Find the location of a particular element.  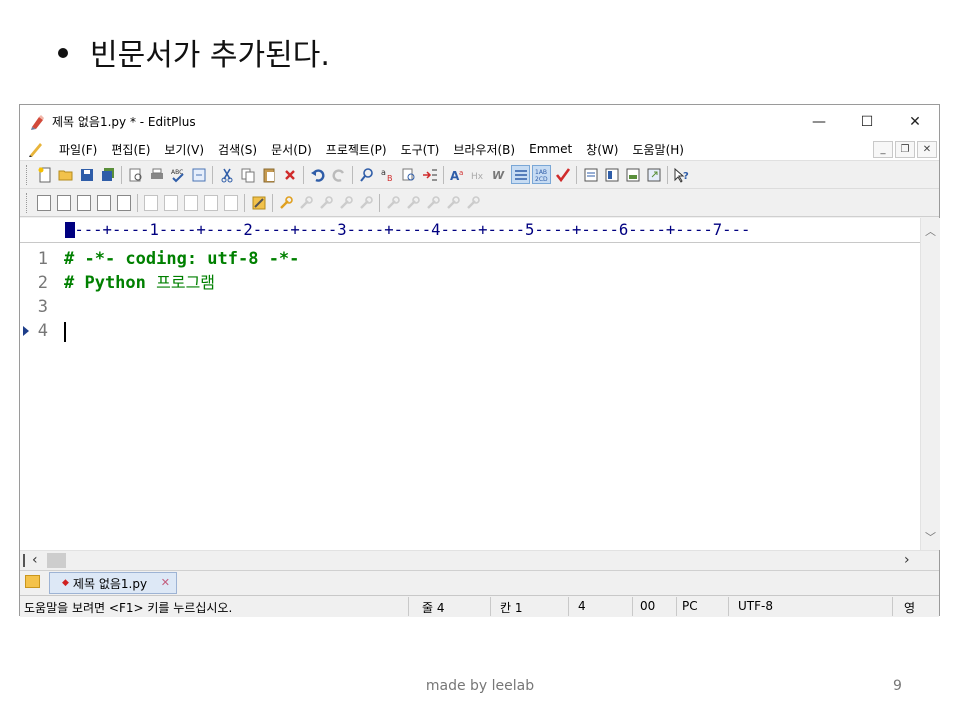

redo-icon is located at coordinates (338, 174).